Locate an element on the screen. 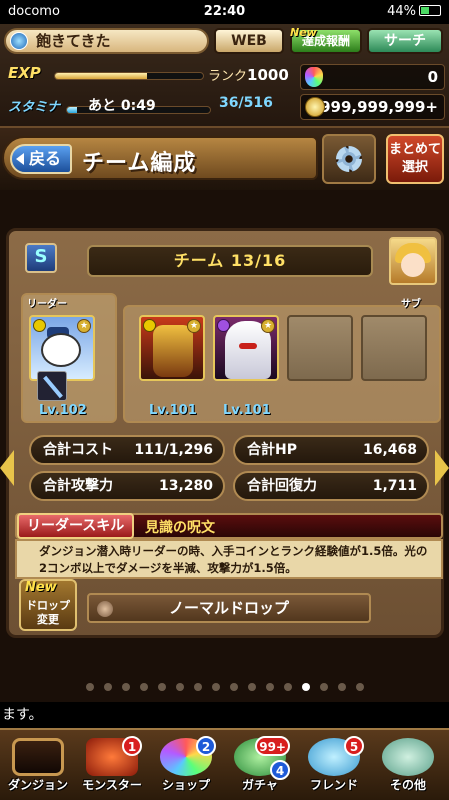  nav-shop-label: ショップ is located at coordinates (185, 785).